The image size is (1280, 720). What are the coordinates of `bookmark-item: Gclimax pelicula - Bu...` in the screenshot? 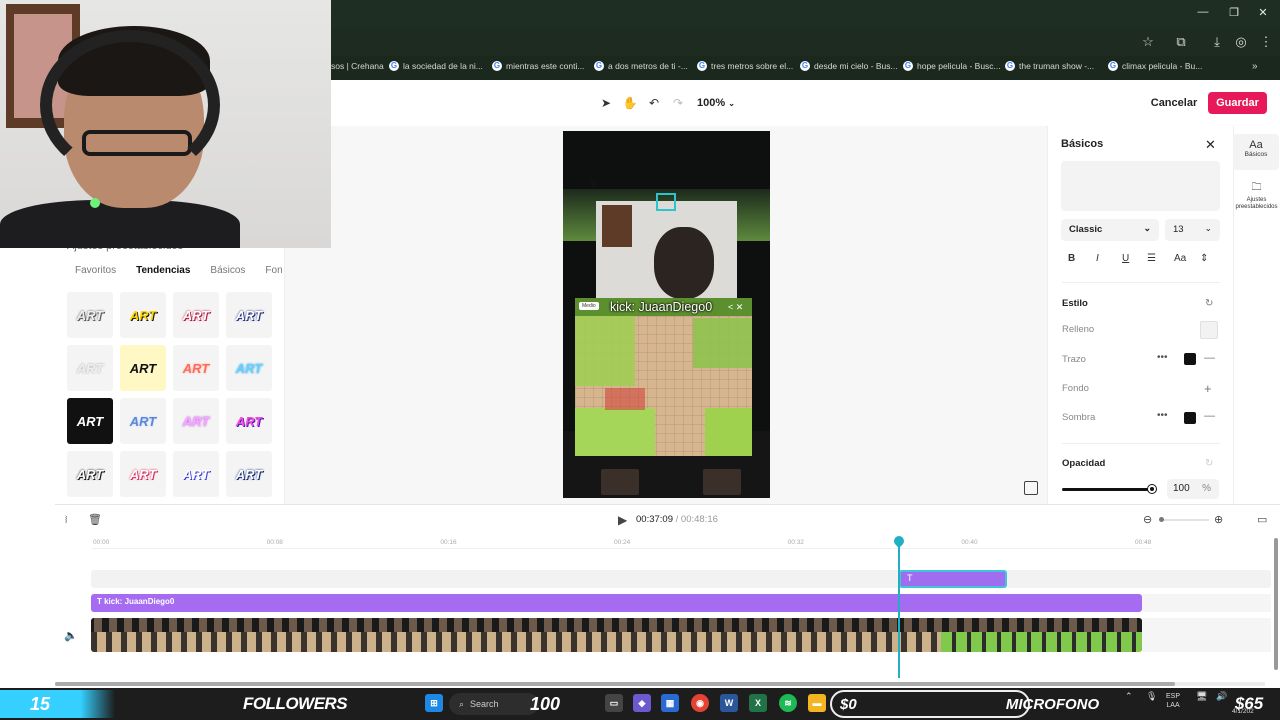 It's located at (1155, 66).